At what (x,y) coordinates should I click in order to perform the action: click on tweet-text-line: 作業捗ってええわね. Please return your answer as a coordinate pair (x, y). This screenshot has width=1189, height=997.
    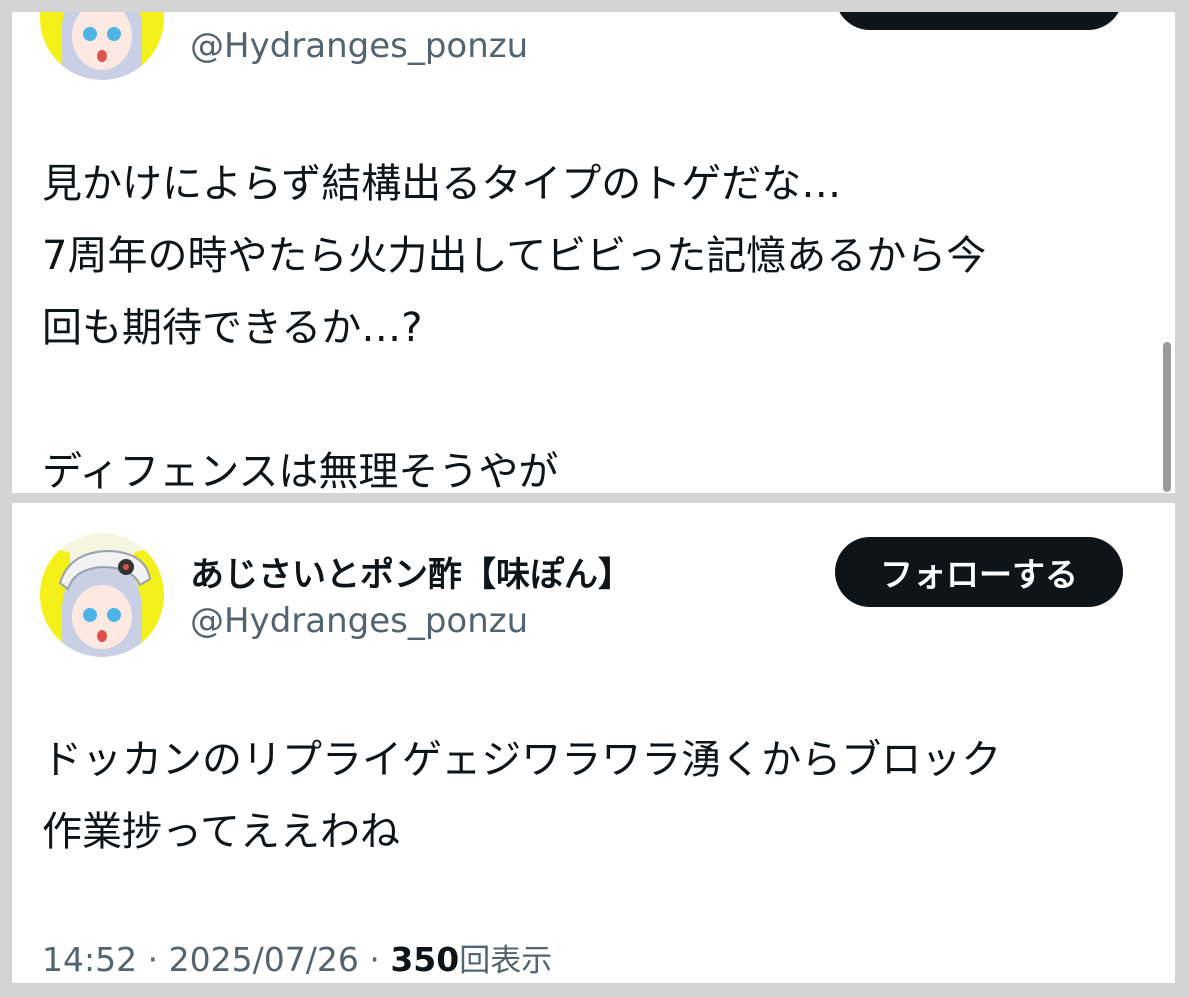
    Looking at the image, I should click on (221, 832).